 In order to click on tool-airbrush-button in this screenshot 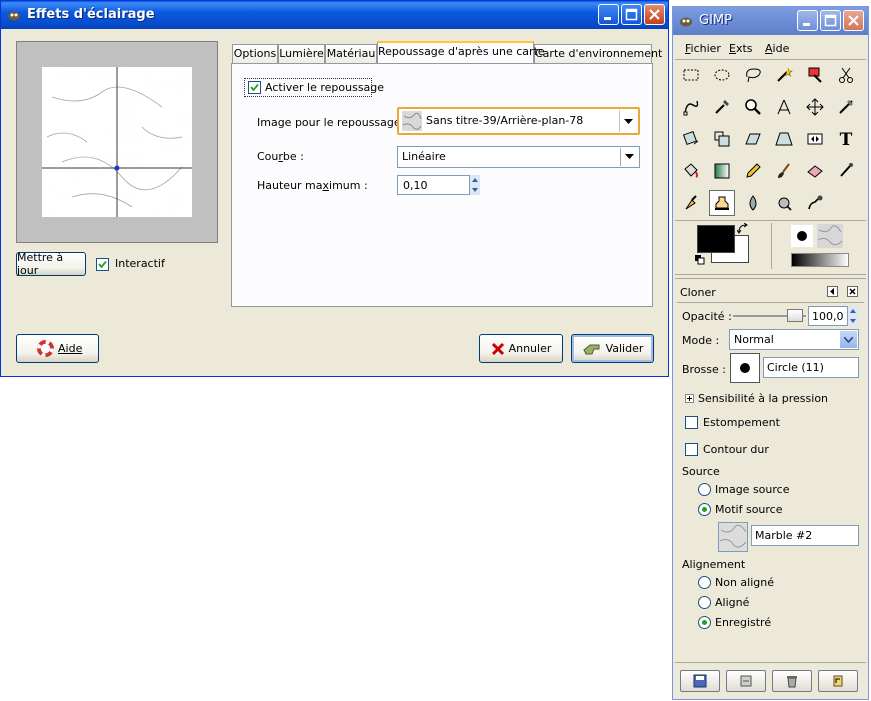, I will do `click(846, 171)`.